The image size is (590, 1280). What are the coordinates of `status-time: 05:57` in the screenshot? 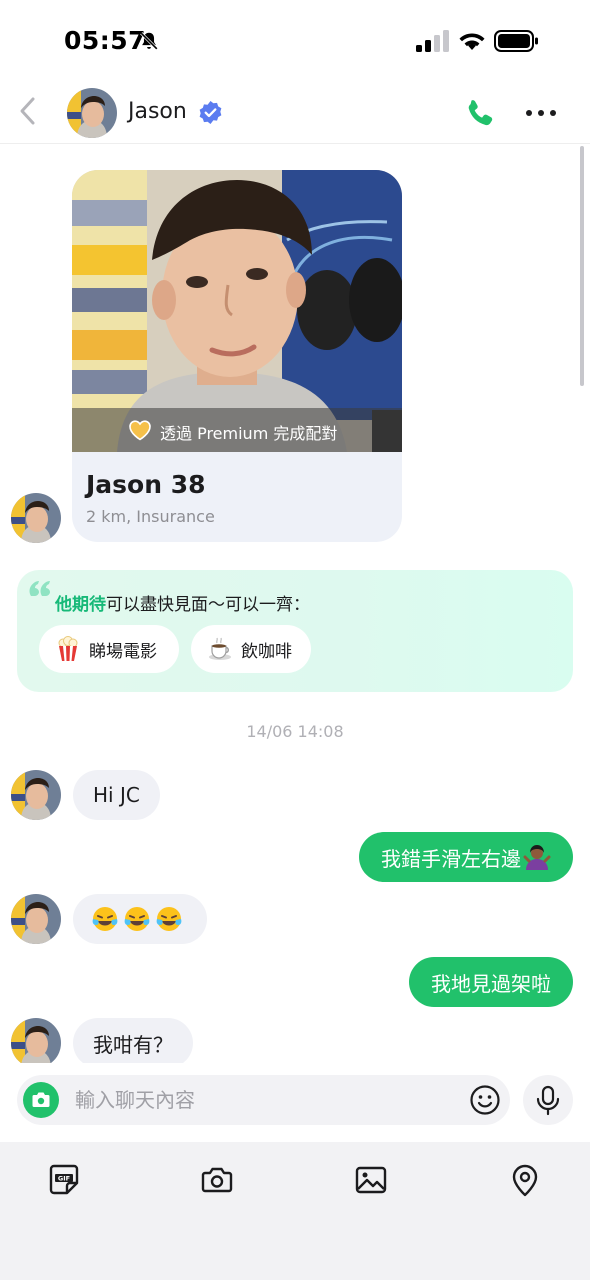 It's located at (105, 40).